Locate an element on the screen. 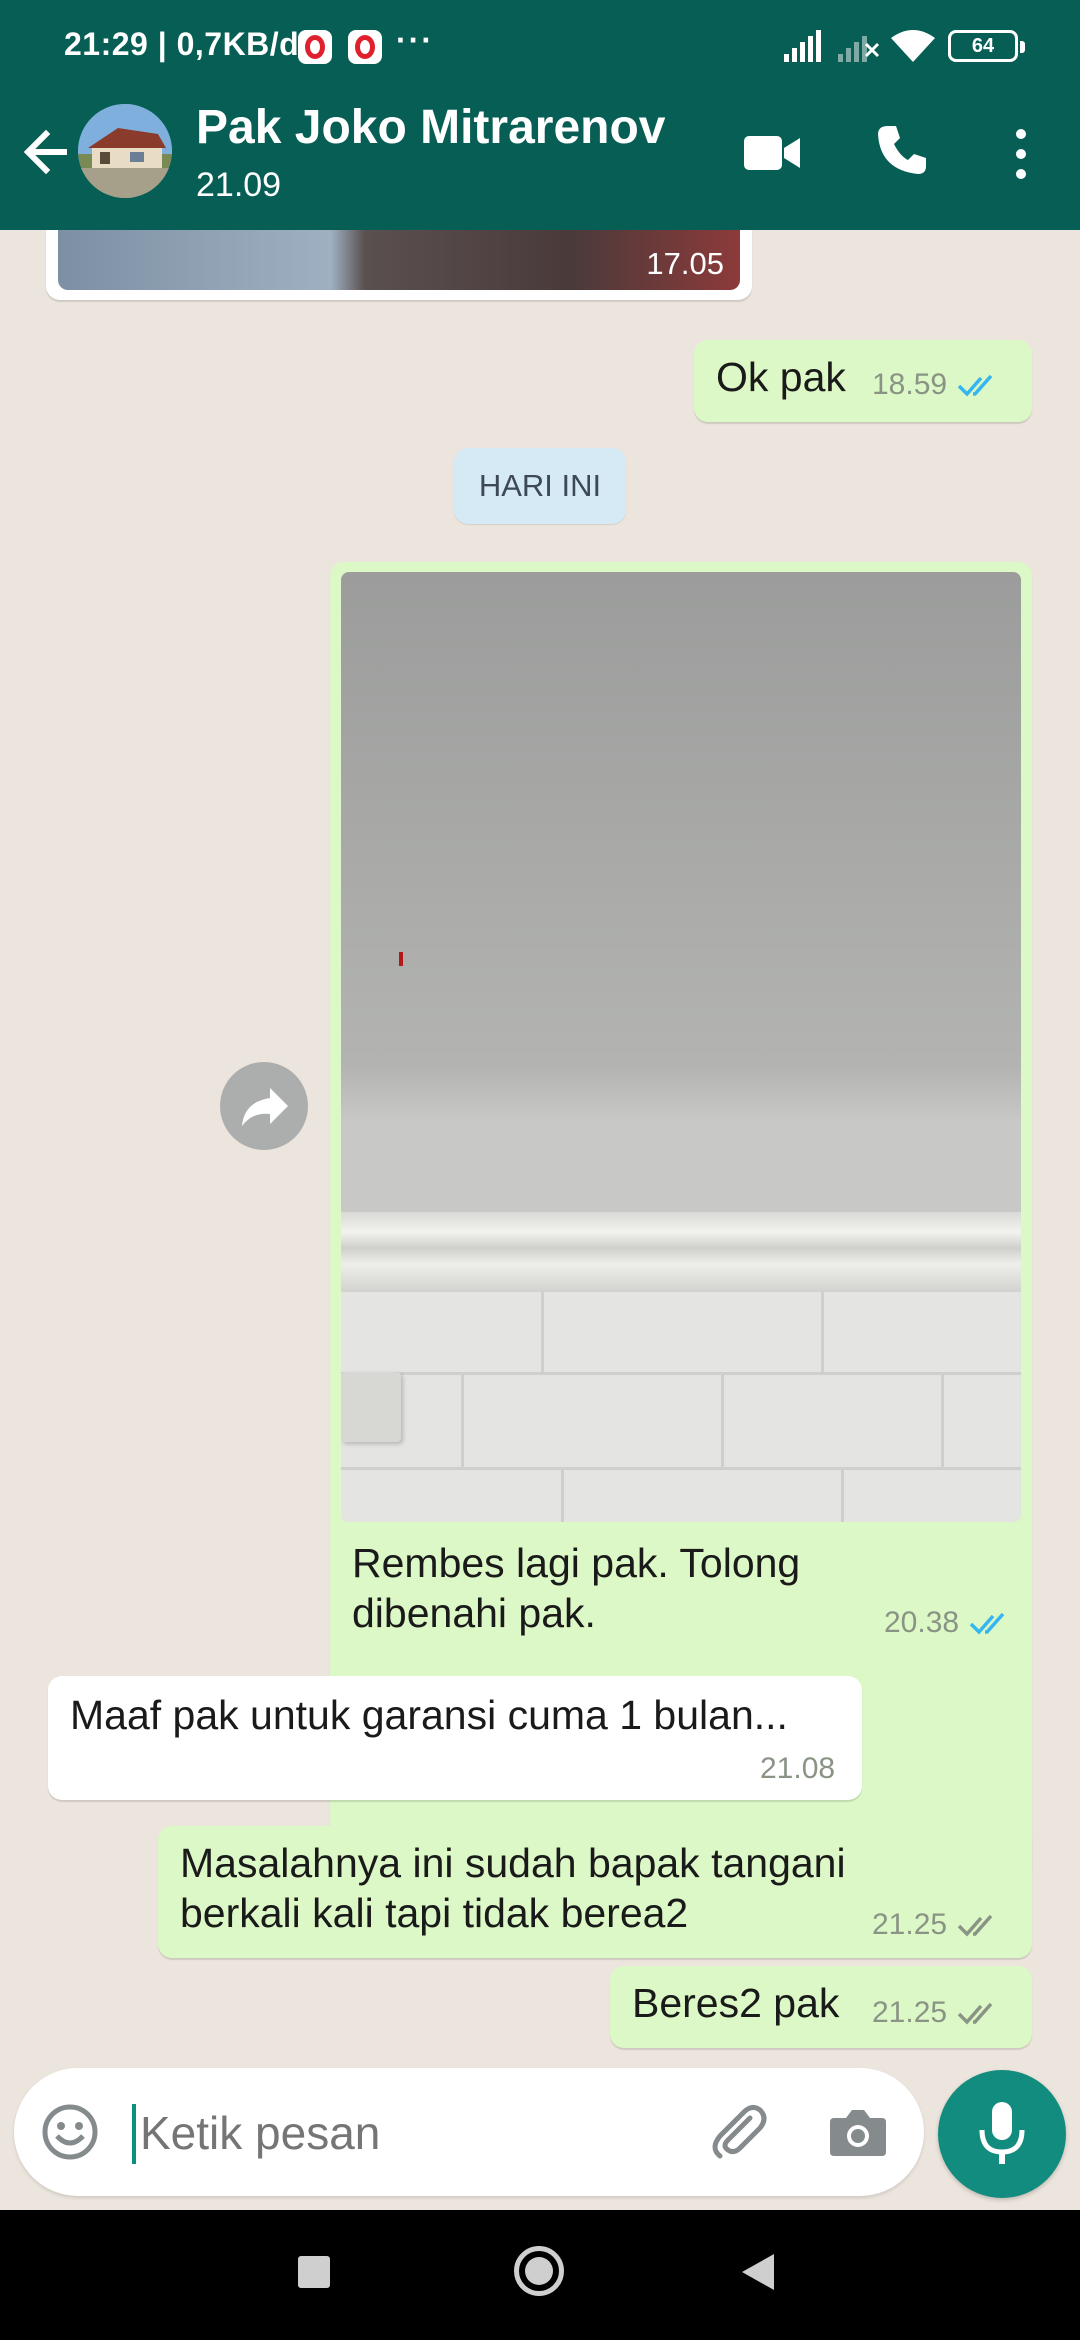 This screenshot has width=1080, height=2340. forward-button is located at coordinates (264, 1106).